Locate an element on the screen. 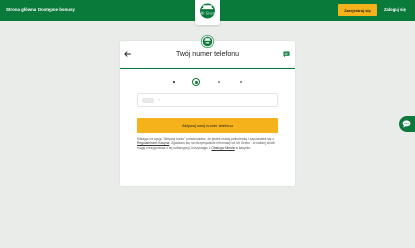  register-button: Zarejestruj się is located at coordinates (357, 10).